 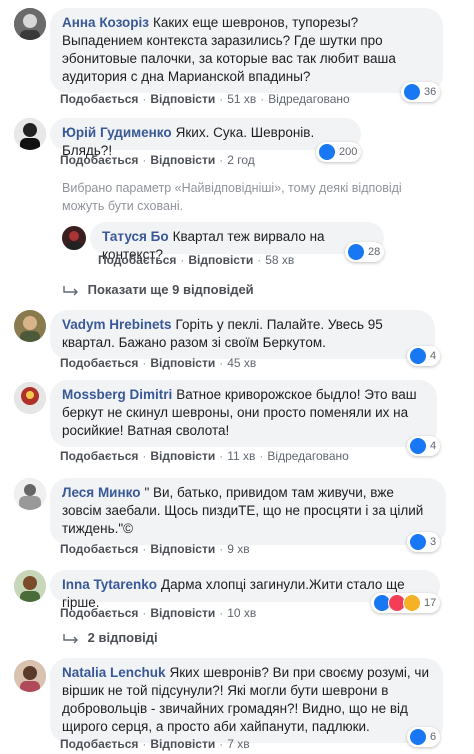 I want to click on comment-author: Анна Козоріз, so click(x=105, y=22).